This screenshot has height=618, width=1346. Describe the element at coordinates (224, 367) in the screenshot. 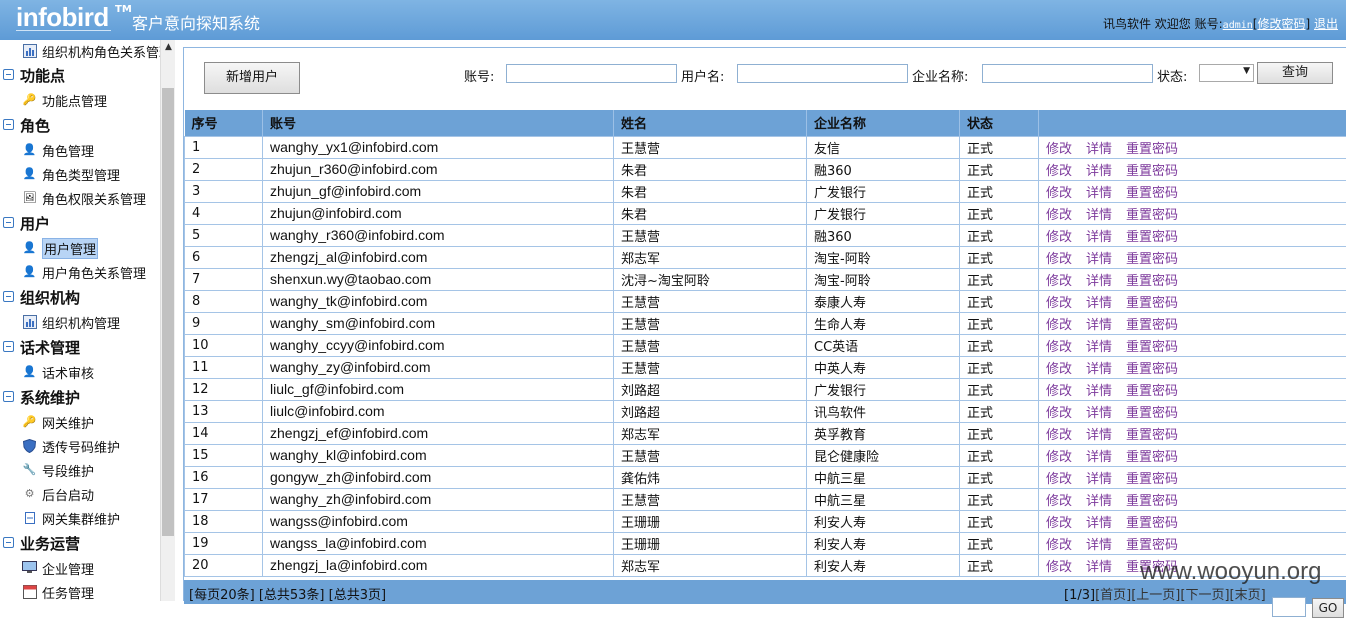

I see `cell-index: 11` at that location.